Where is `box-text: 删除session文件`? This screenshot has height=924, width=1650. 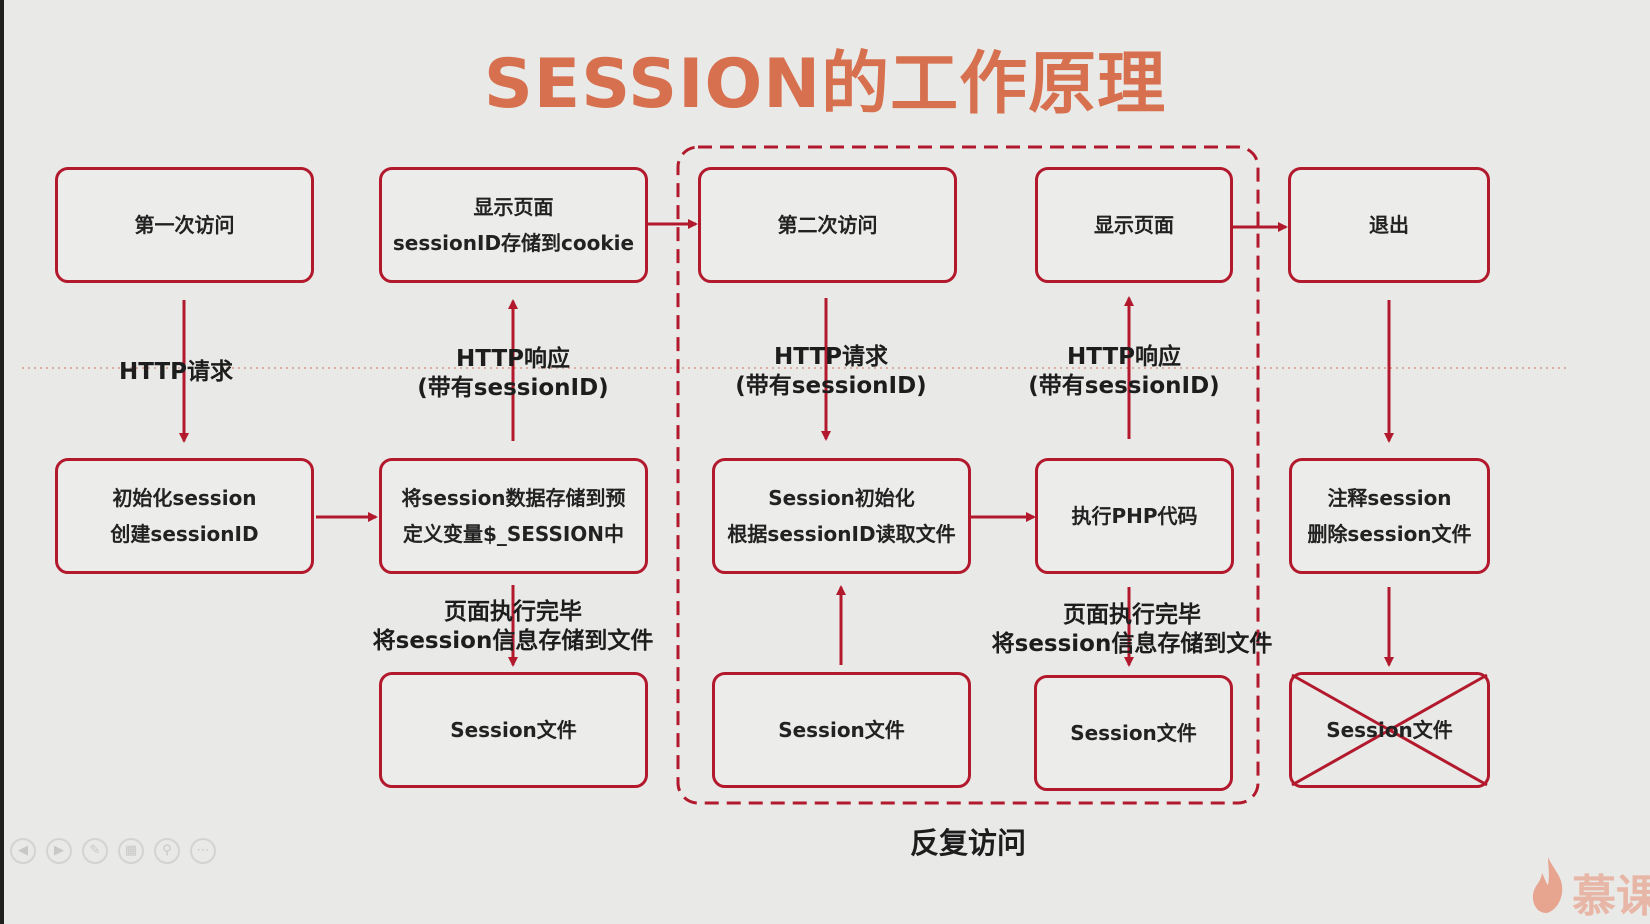 box-text: 删除session文件 is located at coordinates (1389, 534).